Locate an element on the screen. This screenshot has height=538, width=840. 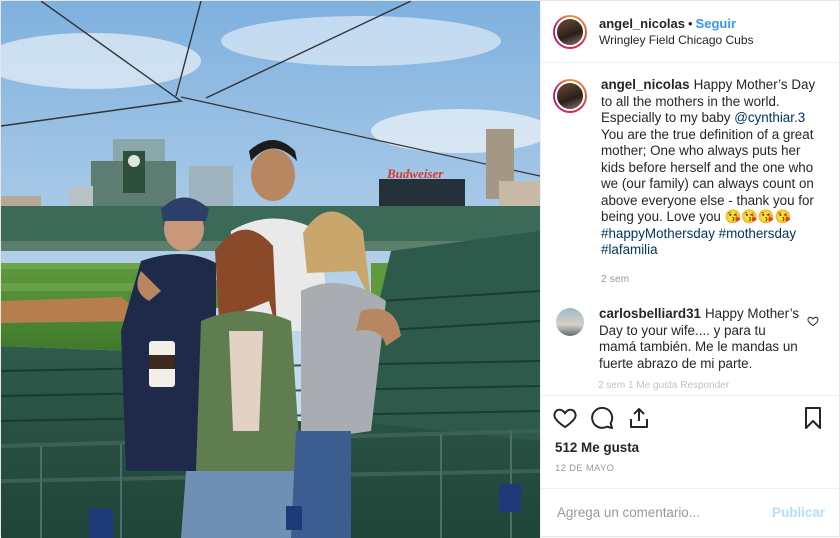
add-comment-form: Publicar is located at coordinates (690, 512).